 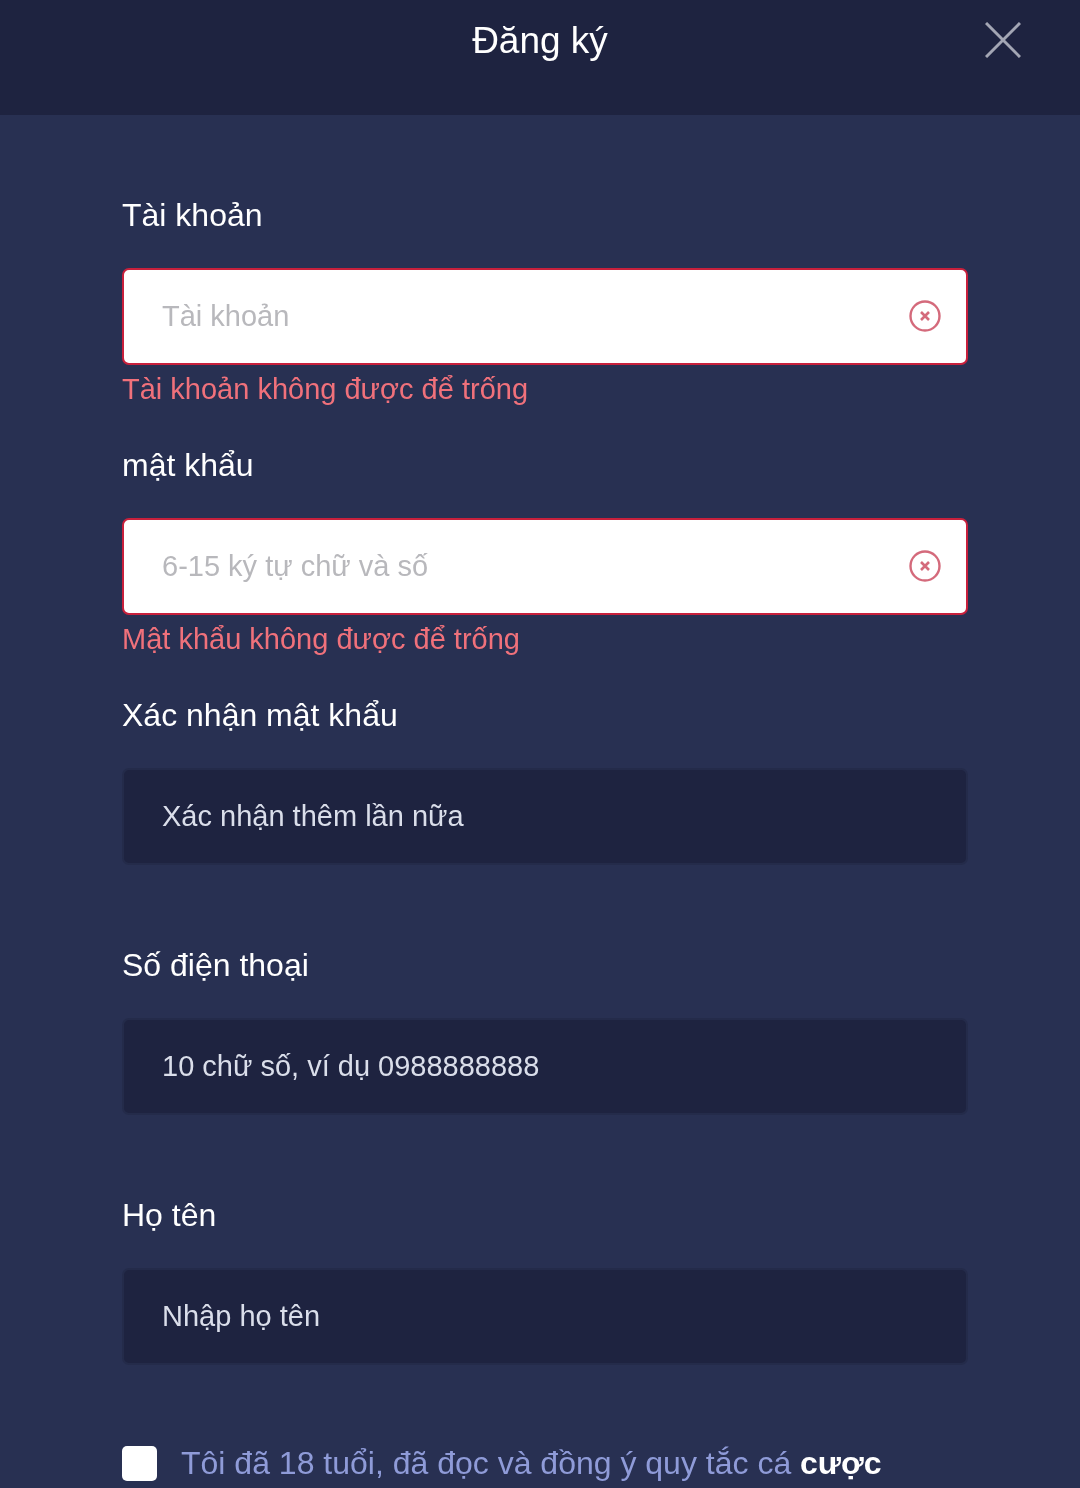 What do you see at coordinates (139, 1463) in the screenshot?
I see `checkbox` at bounding box center [139, 1463].